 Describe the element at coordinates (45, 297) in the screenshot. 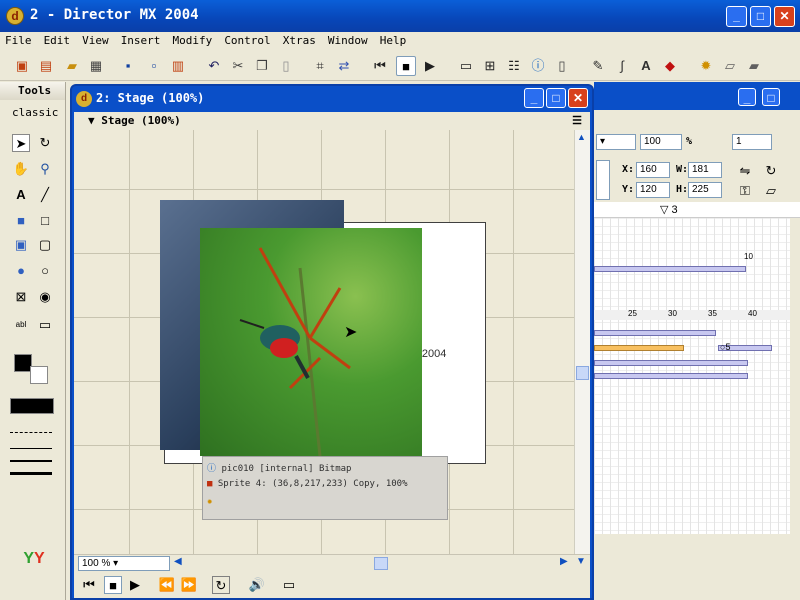

I see `radio-tool-icon: ◉` at that location.